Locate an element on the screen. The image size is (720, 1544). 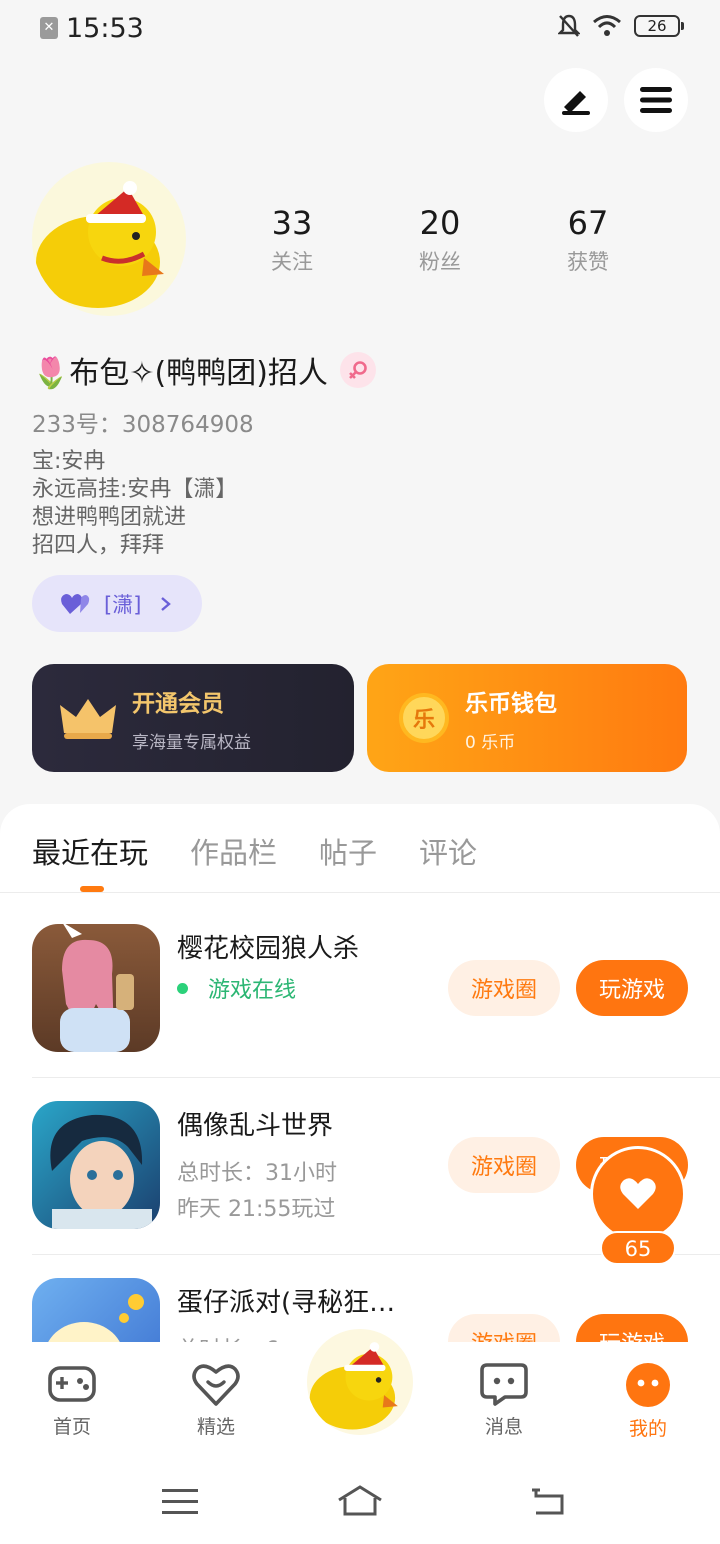
stat-number: 33 is located at coordinates (292, 223).